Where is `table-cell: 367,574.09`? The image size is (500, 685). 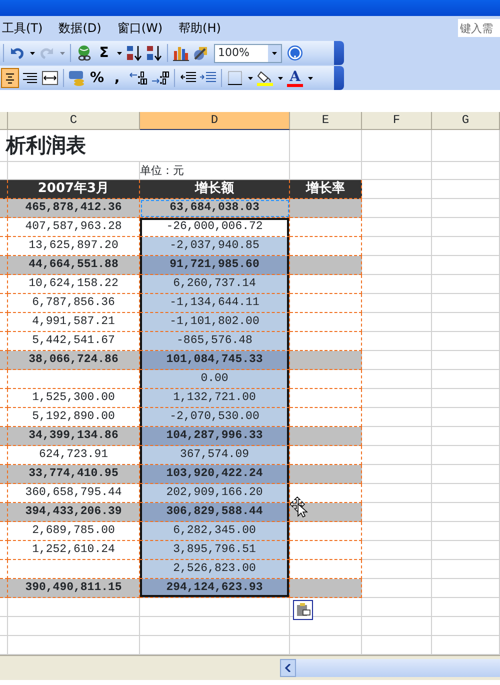
table-cell: 367,574.09 is located at coordinates (215, 455).